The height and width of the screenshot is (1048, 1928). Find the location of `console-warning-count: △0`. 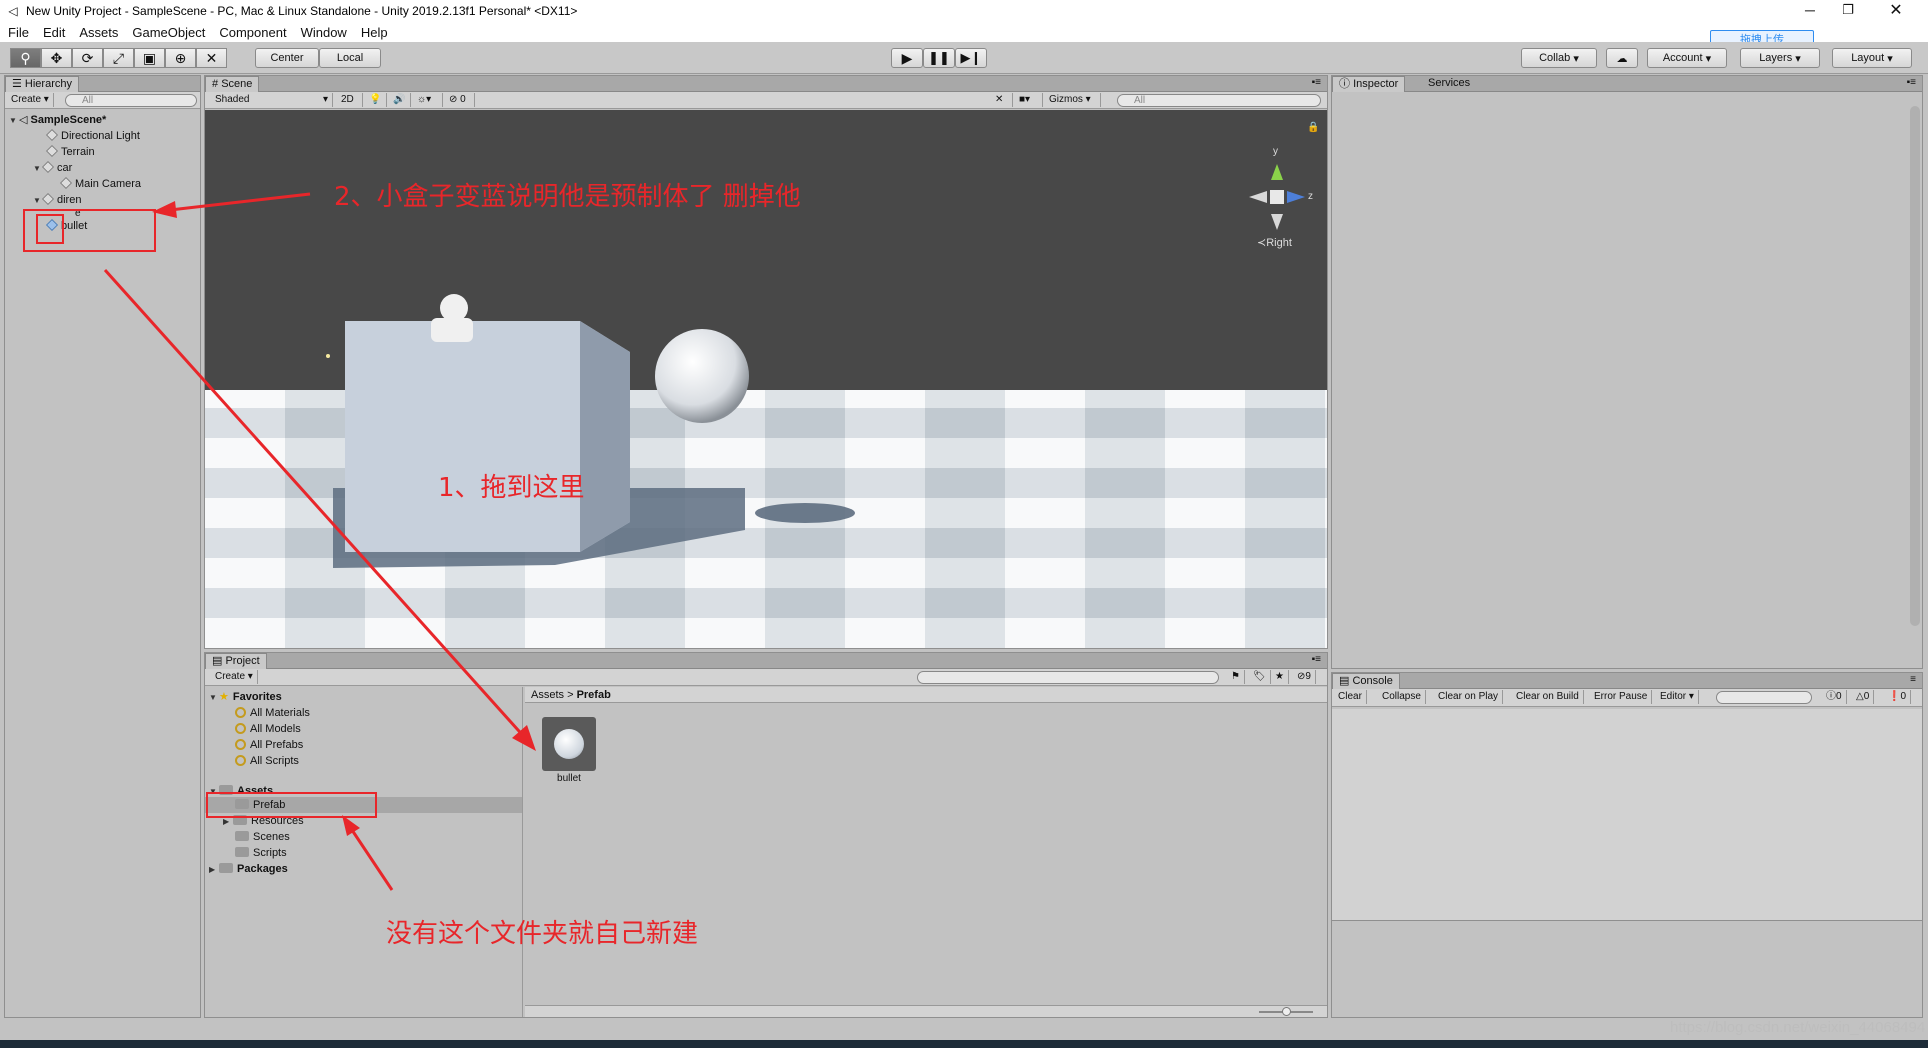

console-warning-count: △0 is located at coordinates (1863, 697).